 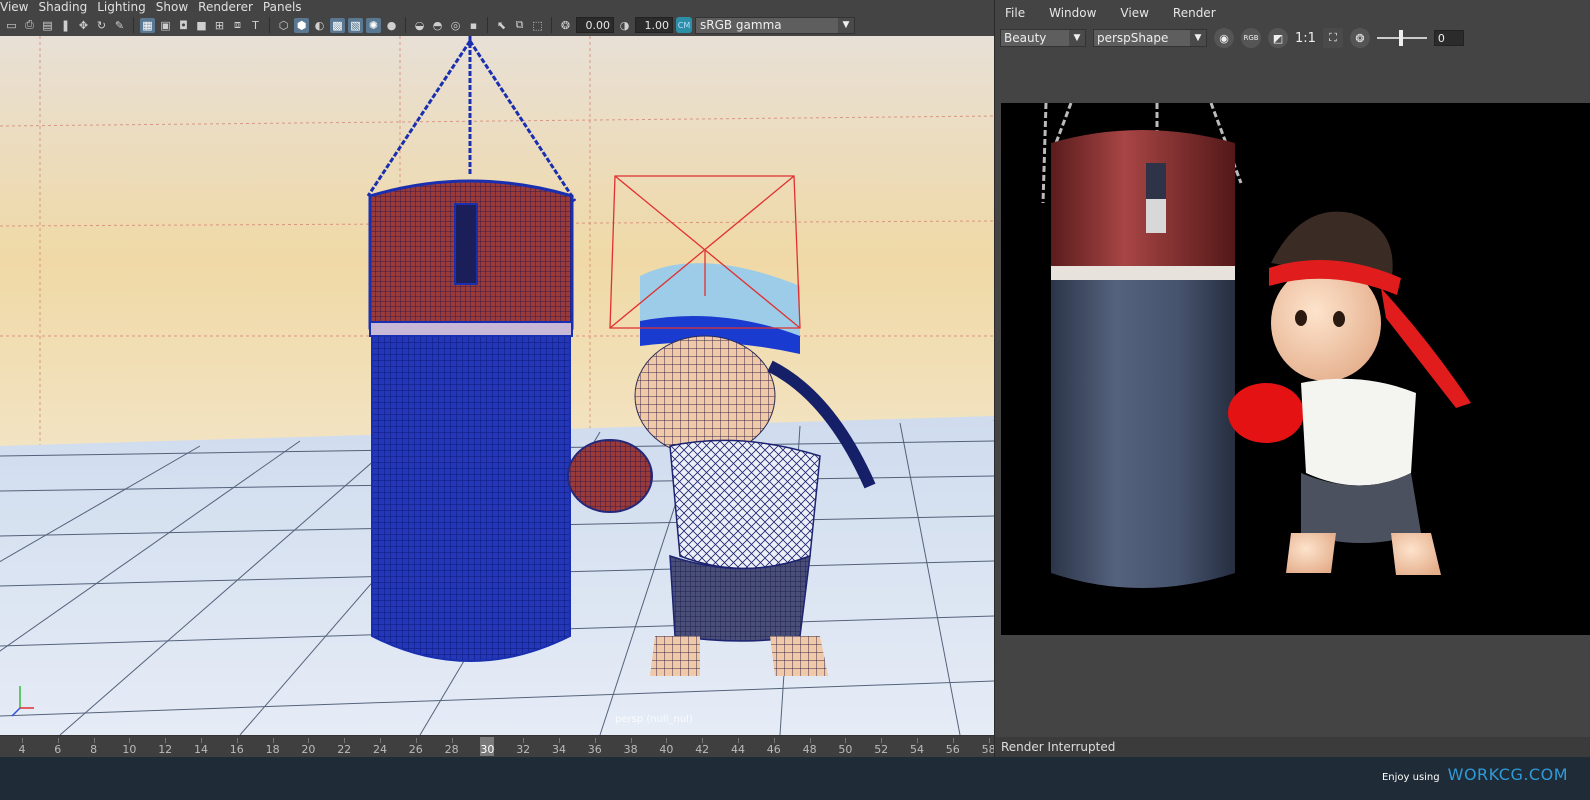 What do you see at coordinates (344, 749) in the screenshot?
I see `timeline-tick-label: 22` at bounding box center [344, 749].